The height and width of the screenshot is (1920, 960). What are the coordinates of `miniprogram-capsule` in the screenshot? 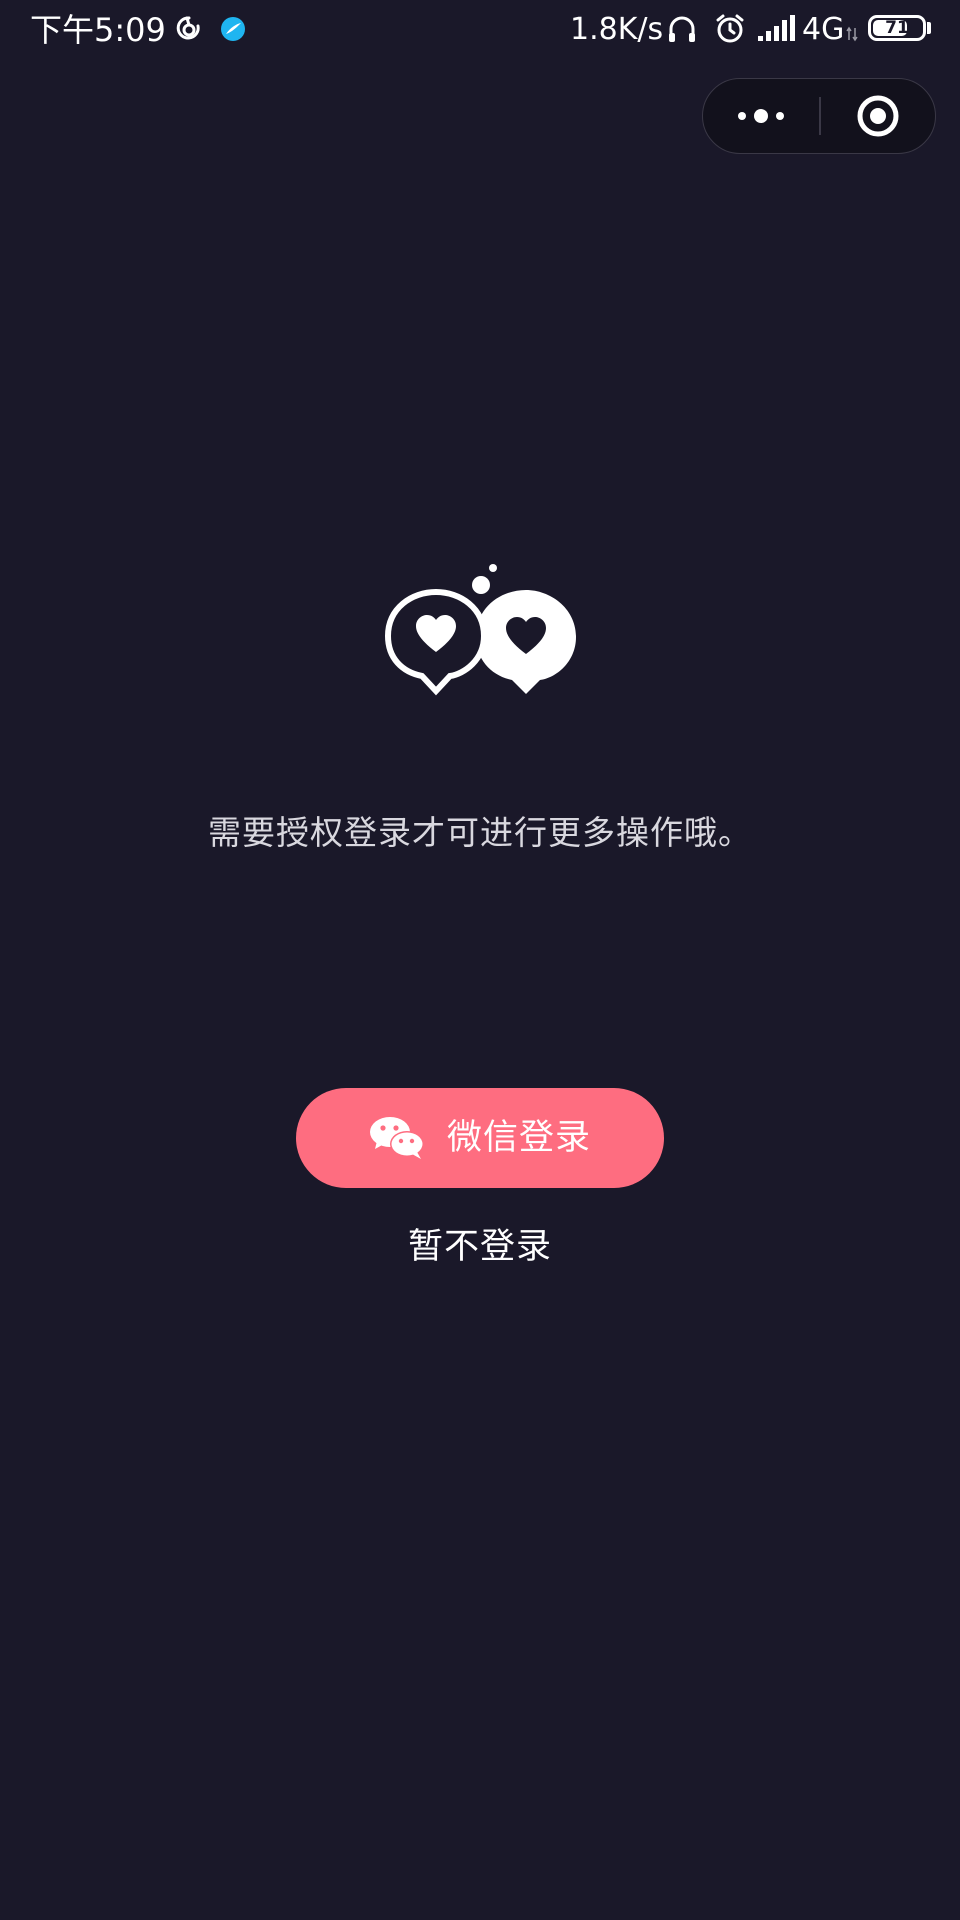 It's located at (819, 116).